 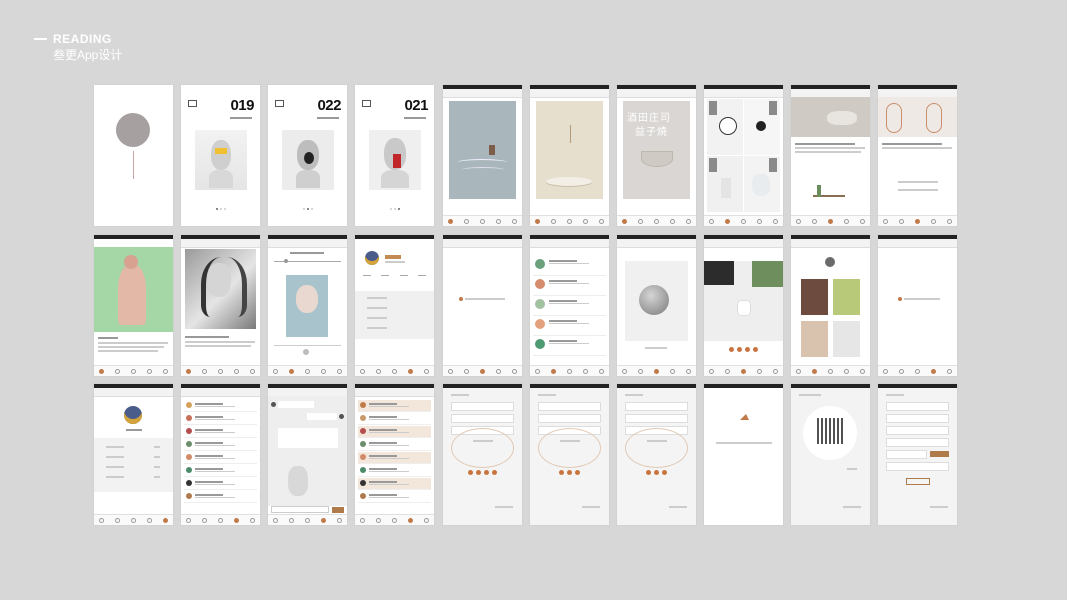 I want to click on screen-gallery, so click(x=830, y=305).